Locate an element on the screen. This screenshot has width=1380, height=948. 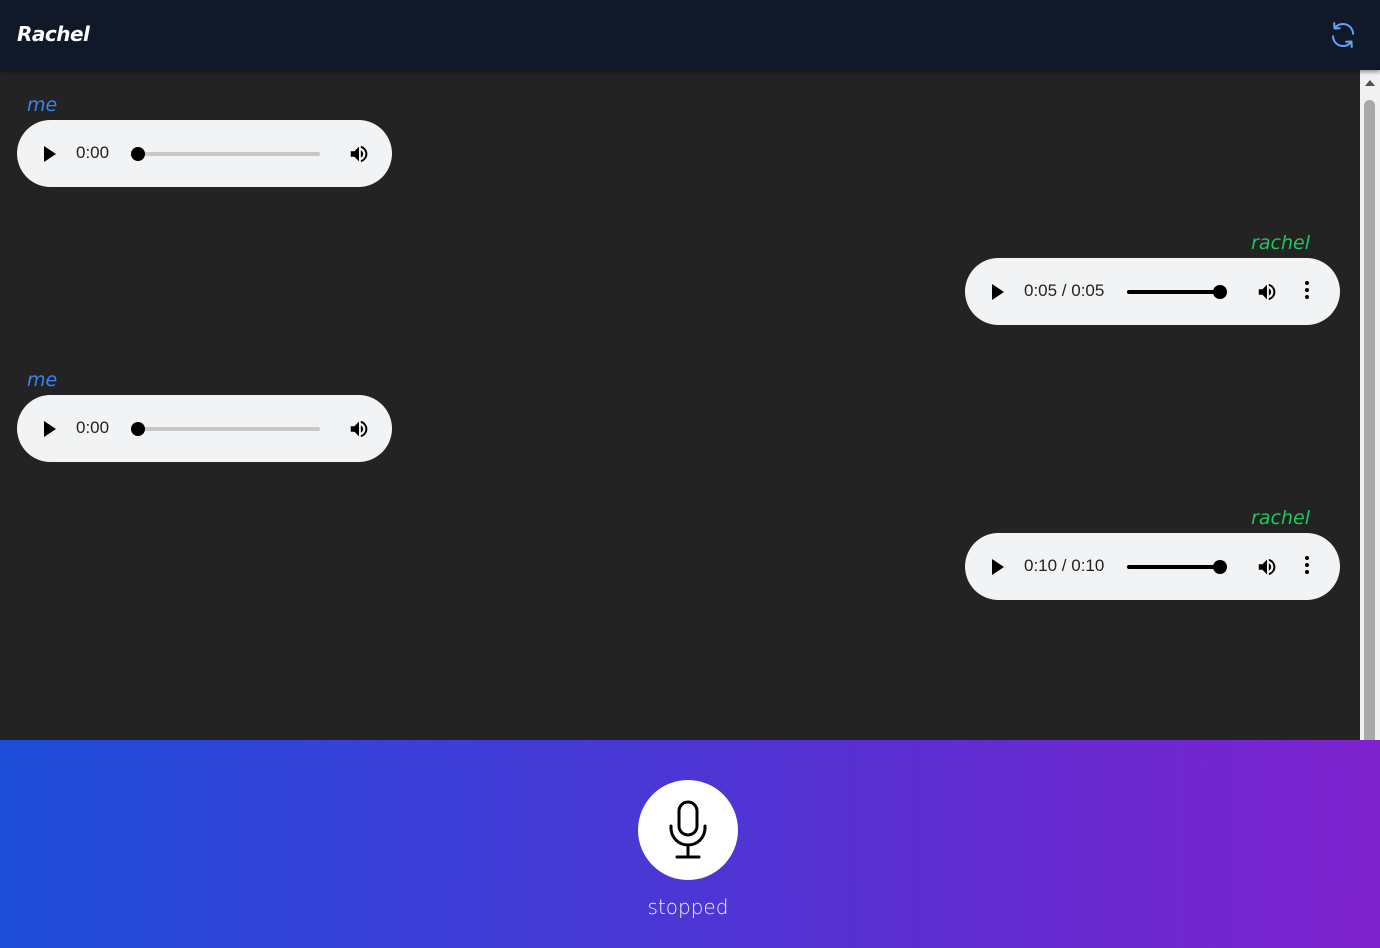
scrollbar is located at coordinates (1370, 405).